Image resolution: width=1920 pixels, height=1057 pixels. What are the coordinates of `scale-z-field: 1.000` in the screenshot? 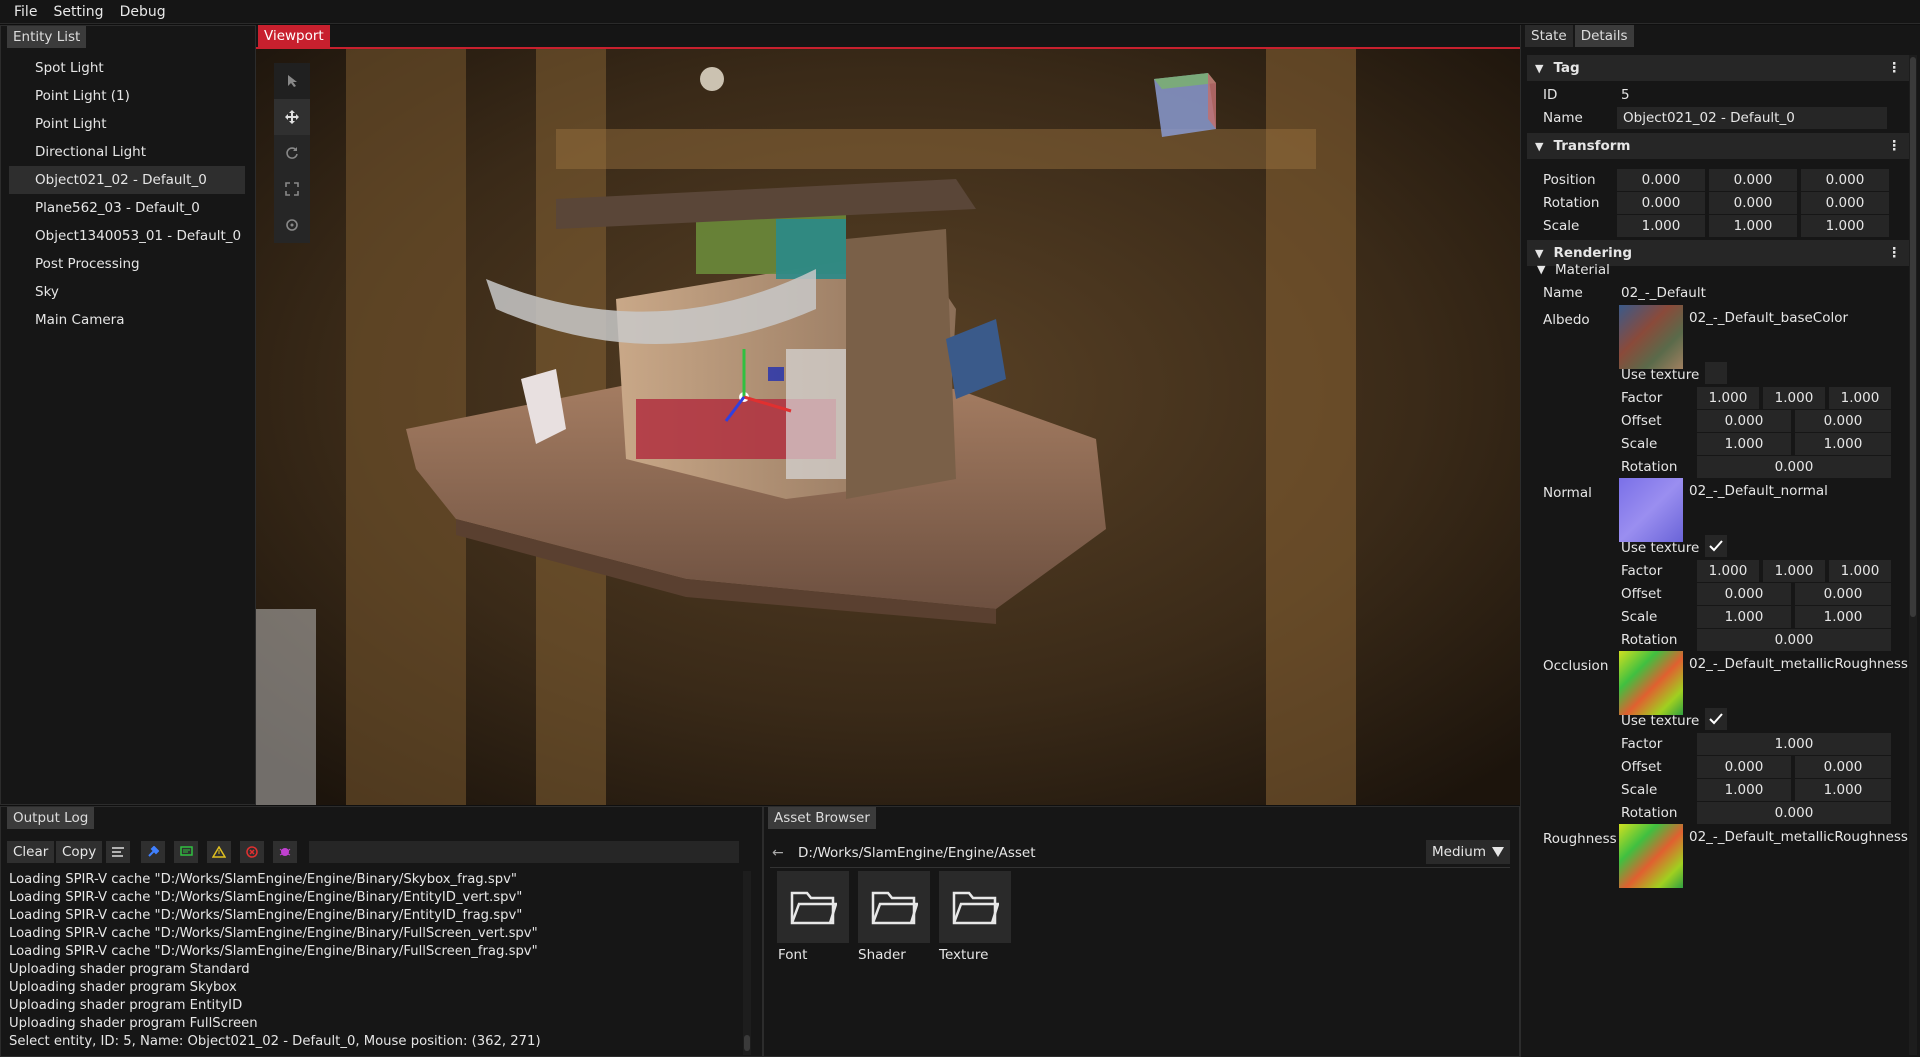 It's located at (1845, 226).